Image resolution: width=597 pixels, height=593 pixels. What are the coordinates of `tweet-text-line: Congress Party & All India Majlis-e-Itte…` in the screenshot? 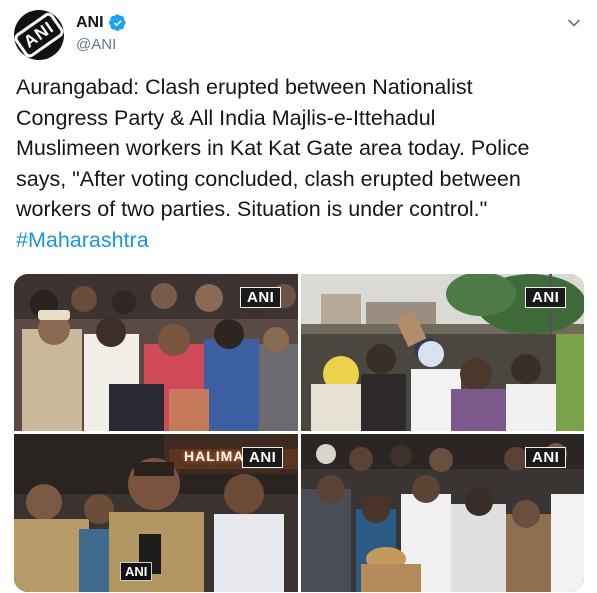 It's located at (226, 117).